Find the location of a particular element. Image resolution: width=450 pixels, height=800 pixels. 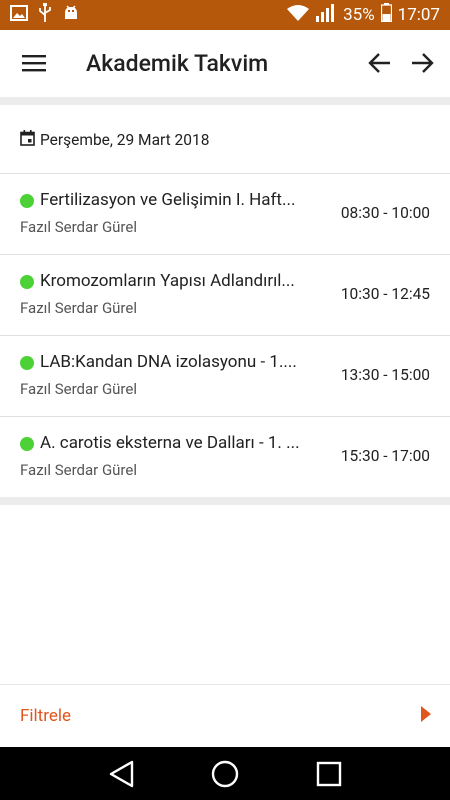

event-time: 13:30 - 15:00 is located at coordinates (385, 375).